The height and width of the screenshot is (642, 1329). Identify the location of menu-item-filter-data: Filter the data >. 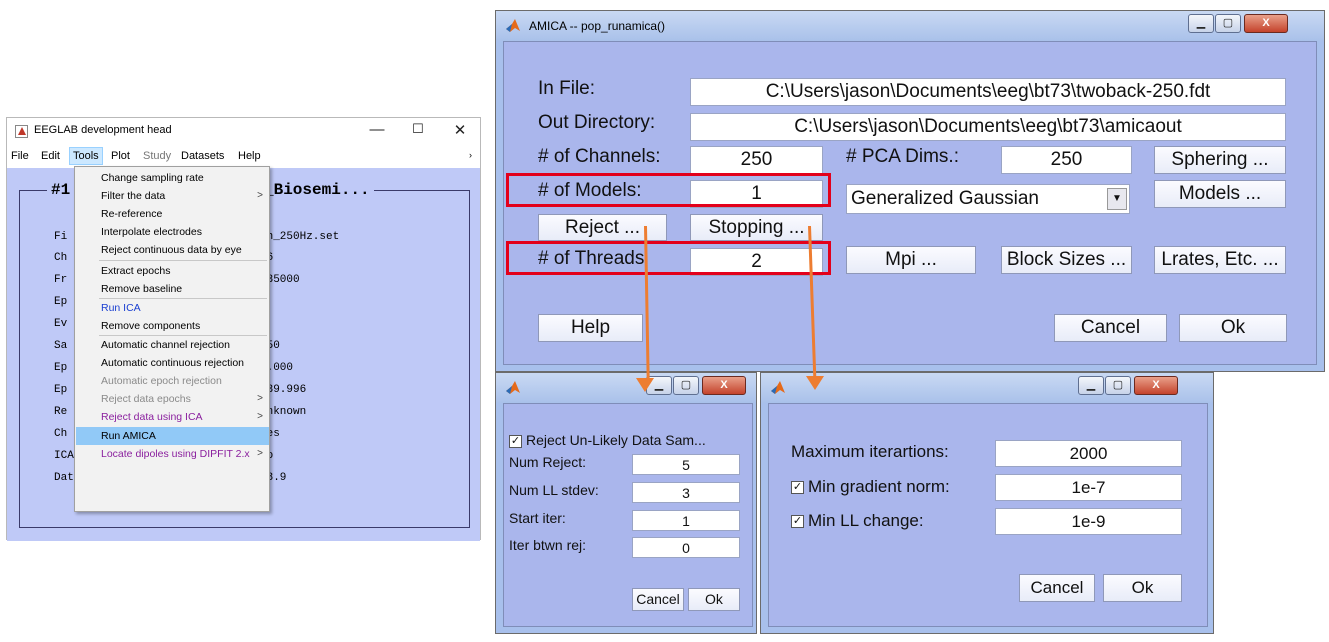
(172, 196).